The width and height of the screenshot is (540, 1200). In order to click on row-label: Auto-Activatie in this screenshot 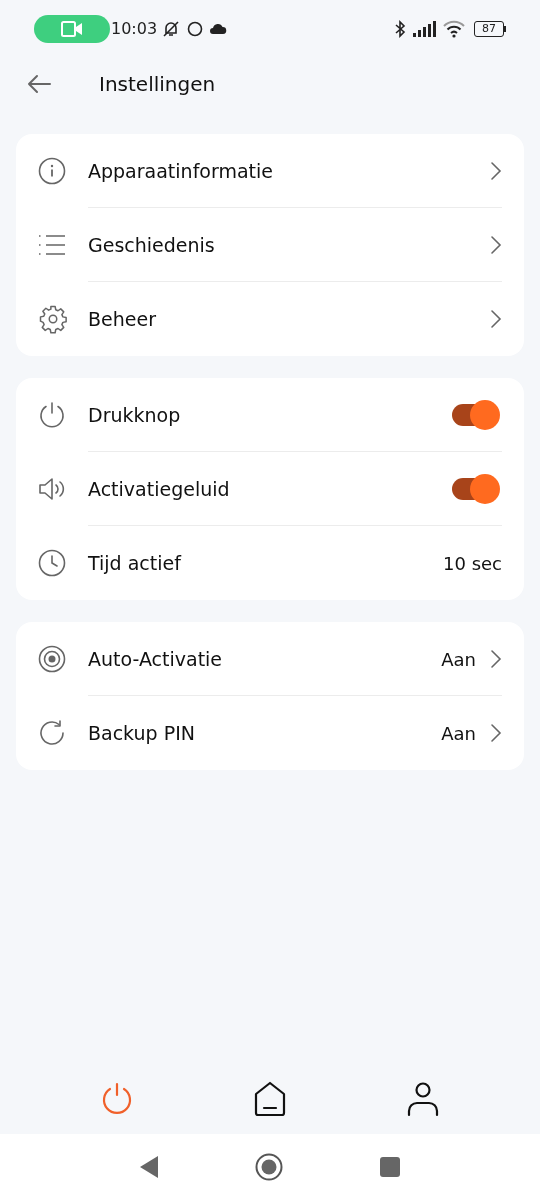, I will do `click(155, 659)`.